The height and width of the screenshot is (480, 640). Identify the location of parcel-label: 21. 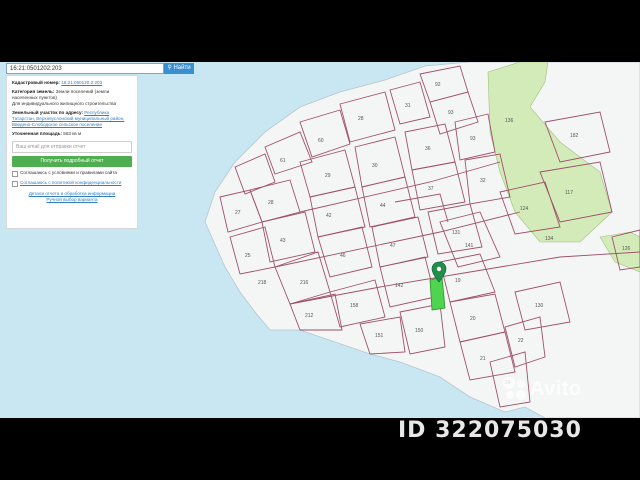
(483, 359).